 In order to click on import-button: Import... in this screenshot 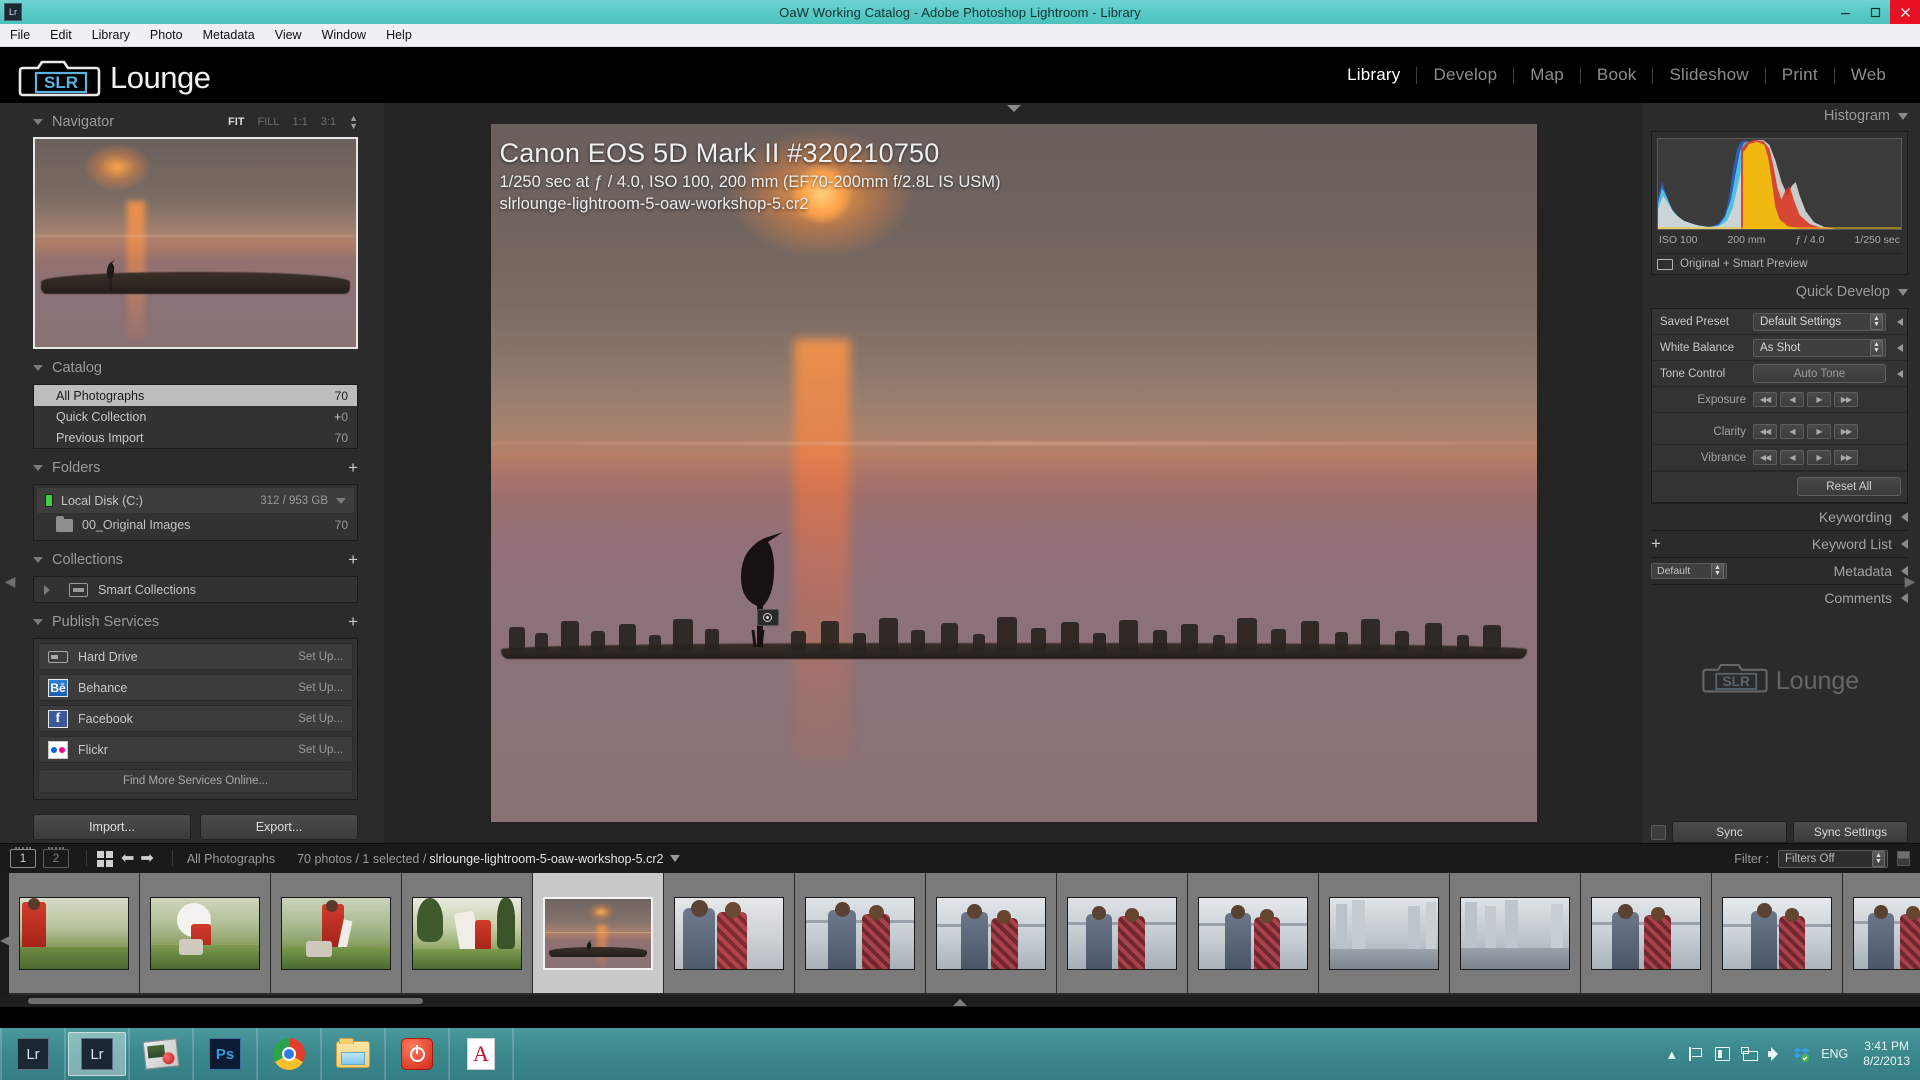, I will do `click(112, 827)`.